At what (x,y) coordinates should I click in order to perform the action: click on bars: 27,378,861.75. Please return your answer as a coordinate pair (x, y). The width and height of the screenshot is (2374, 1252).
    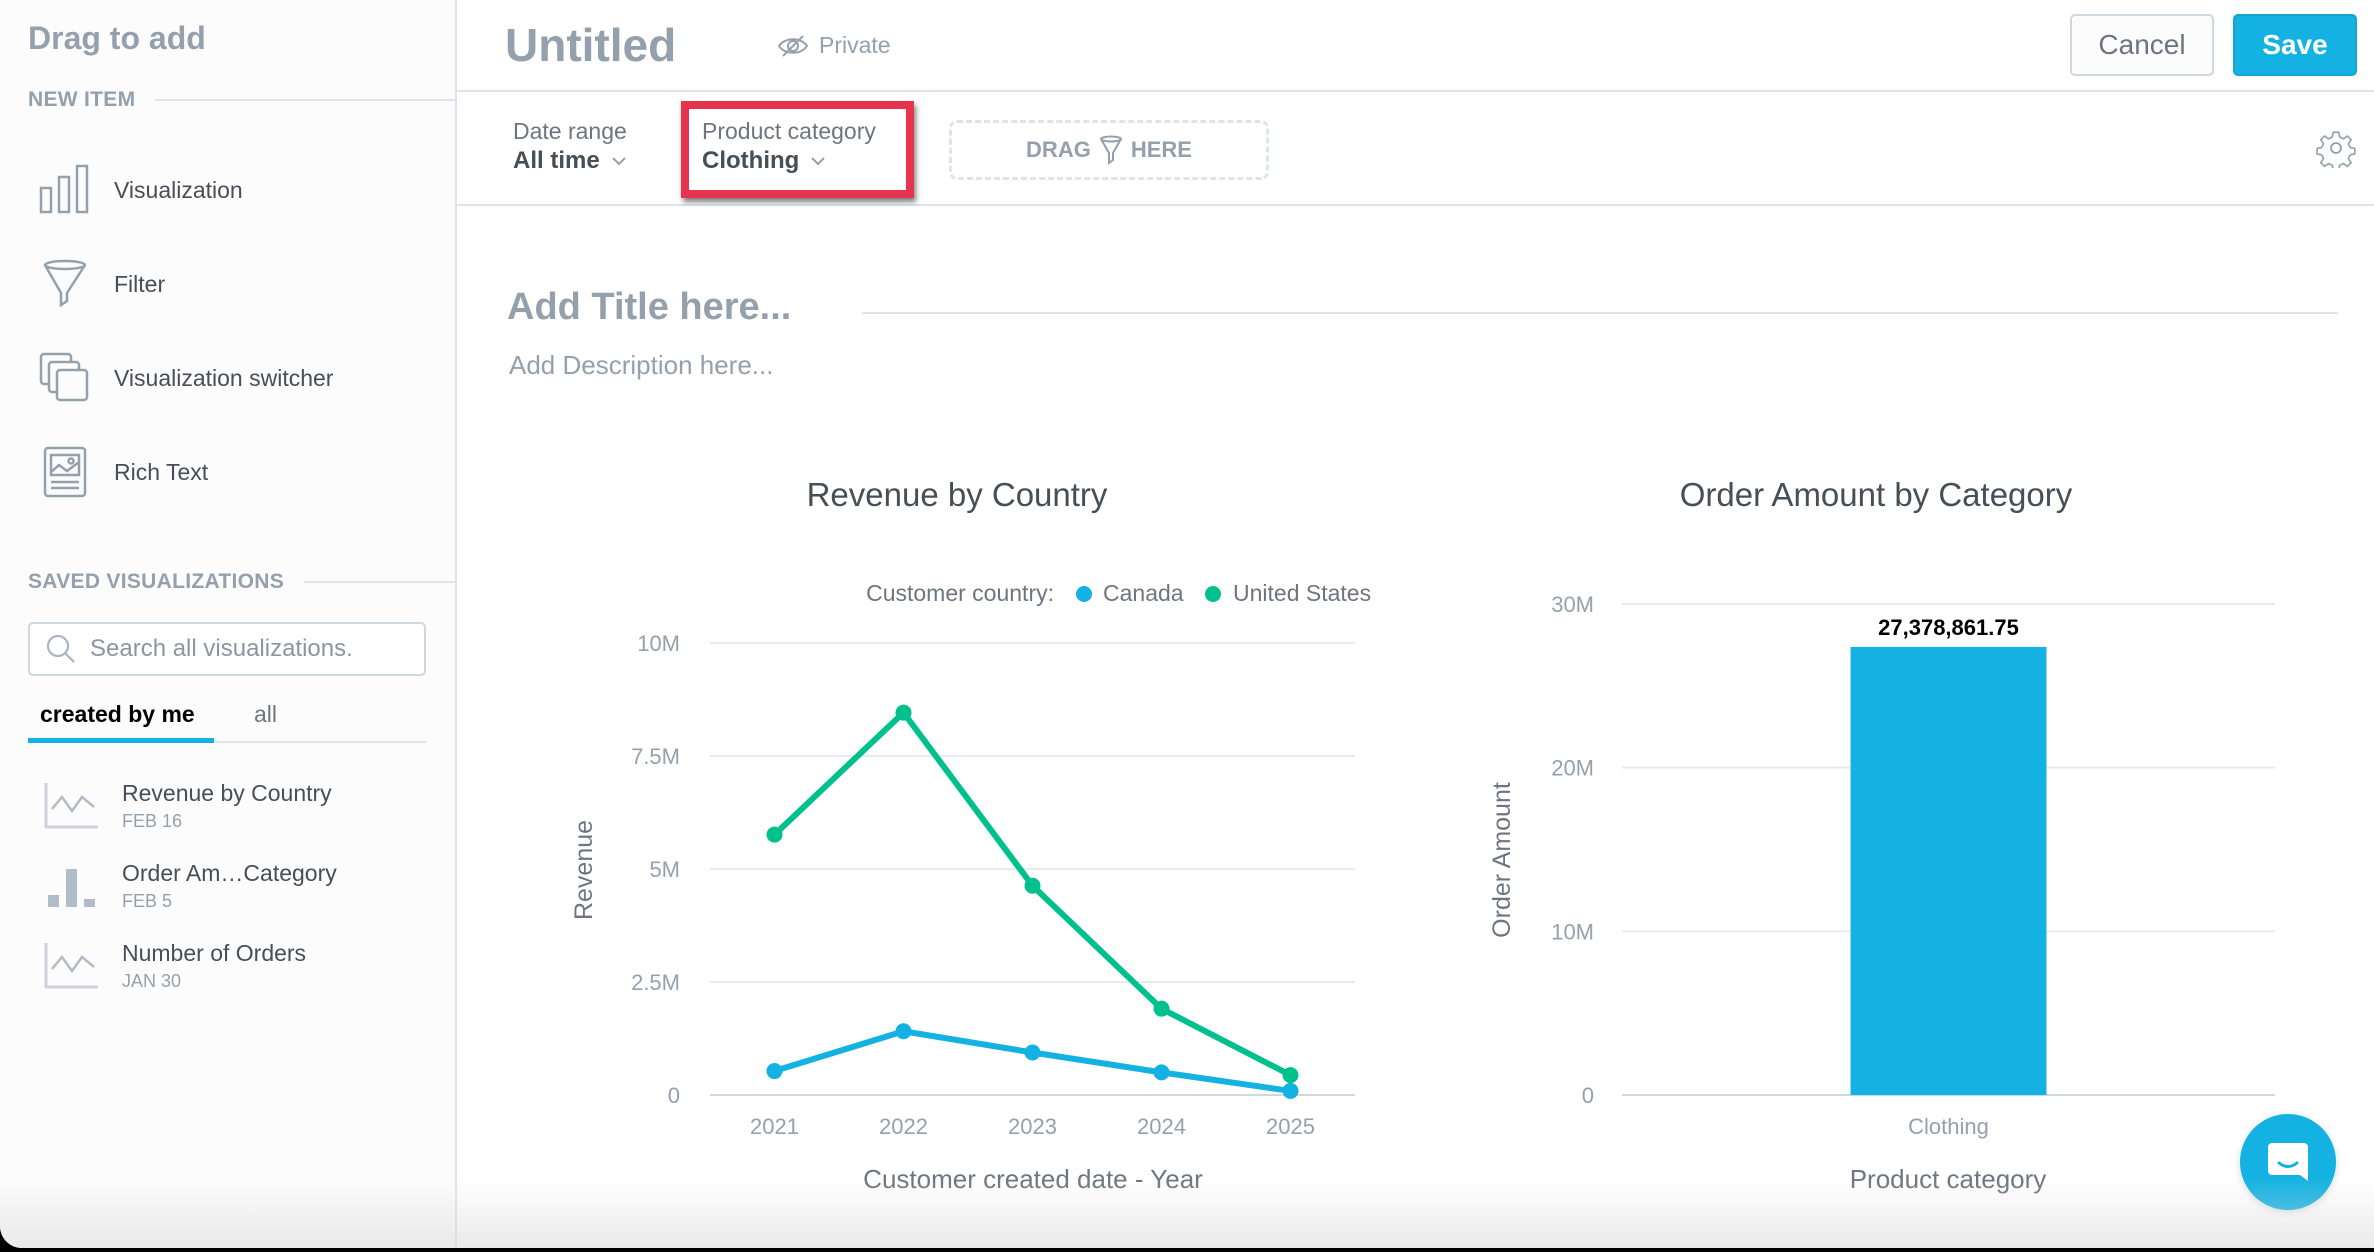
    Looking at the image, I should click on (1948, 855).